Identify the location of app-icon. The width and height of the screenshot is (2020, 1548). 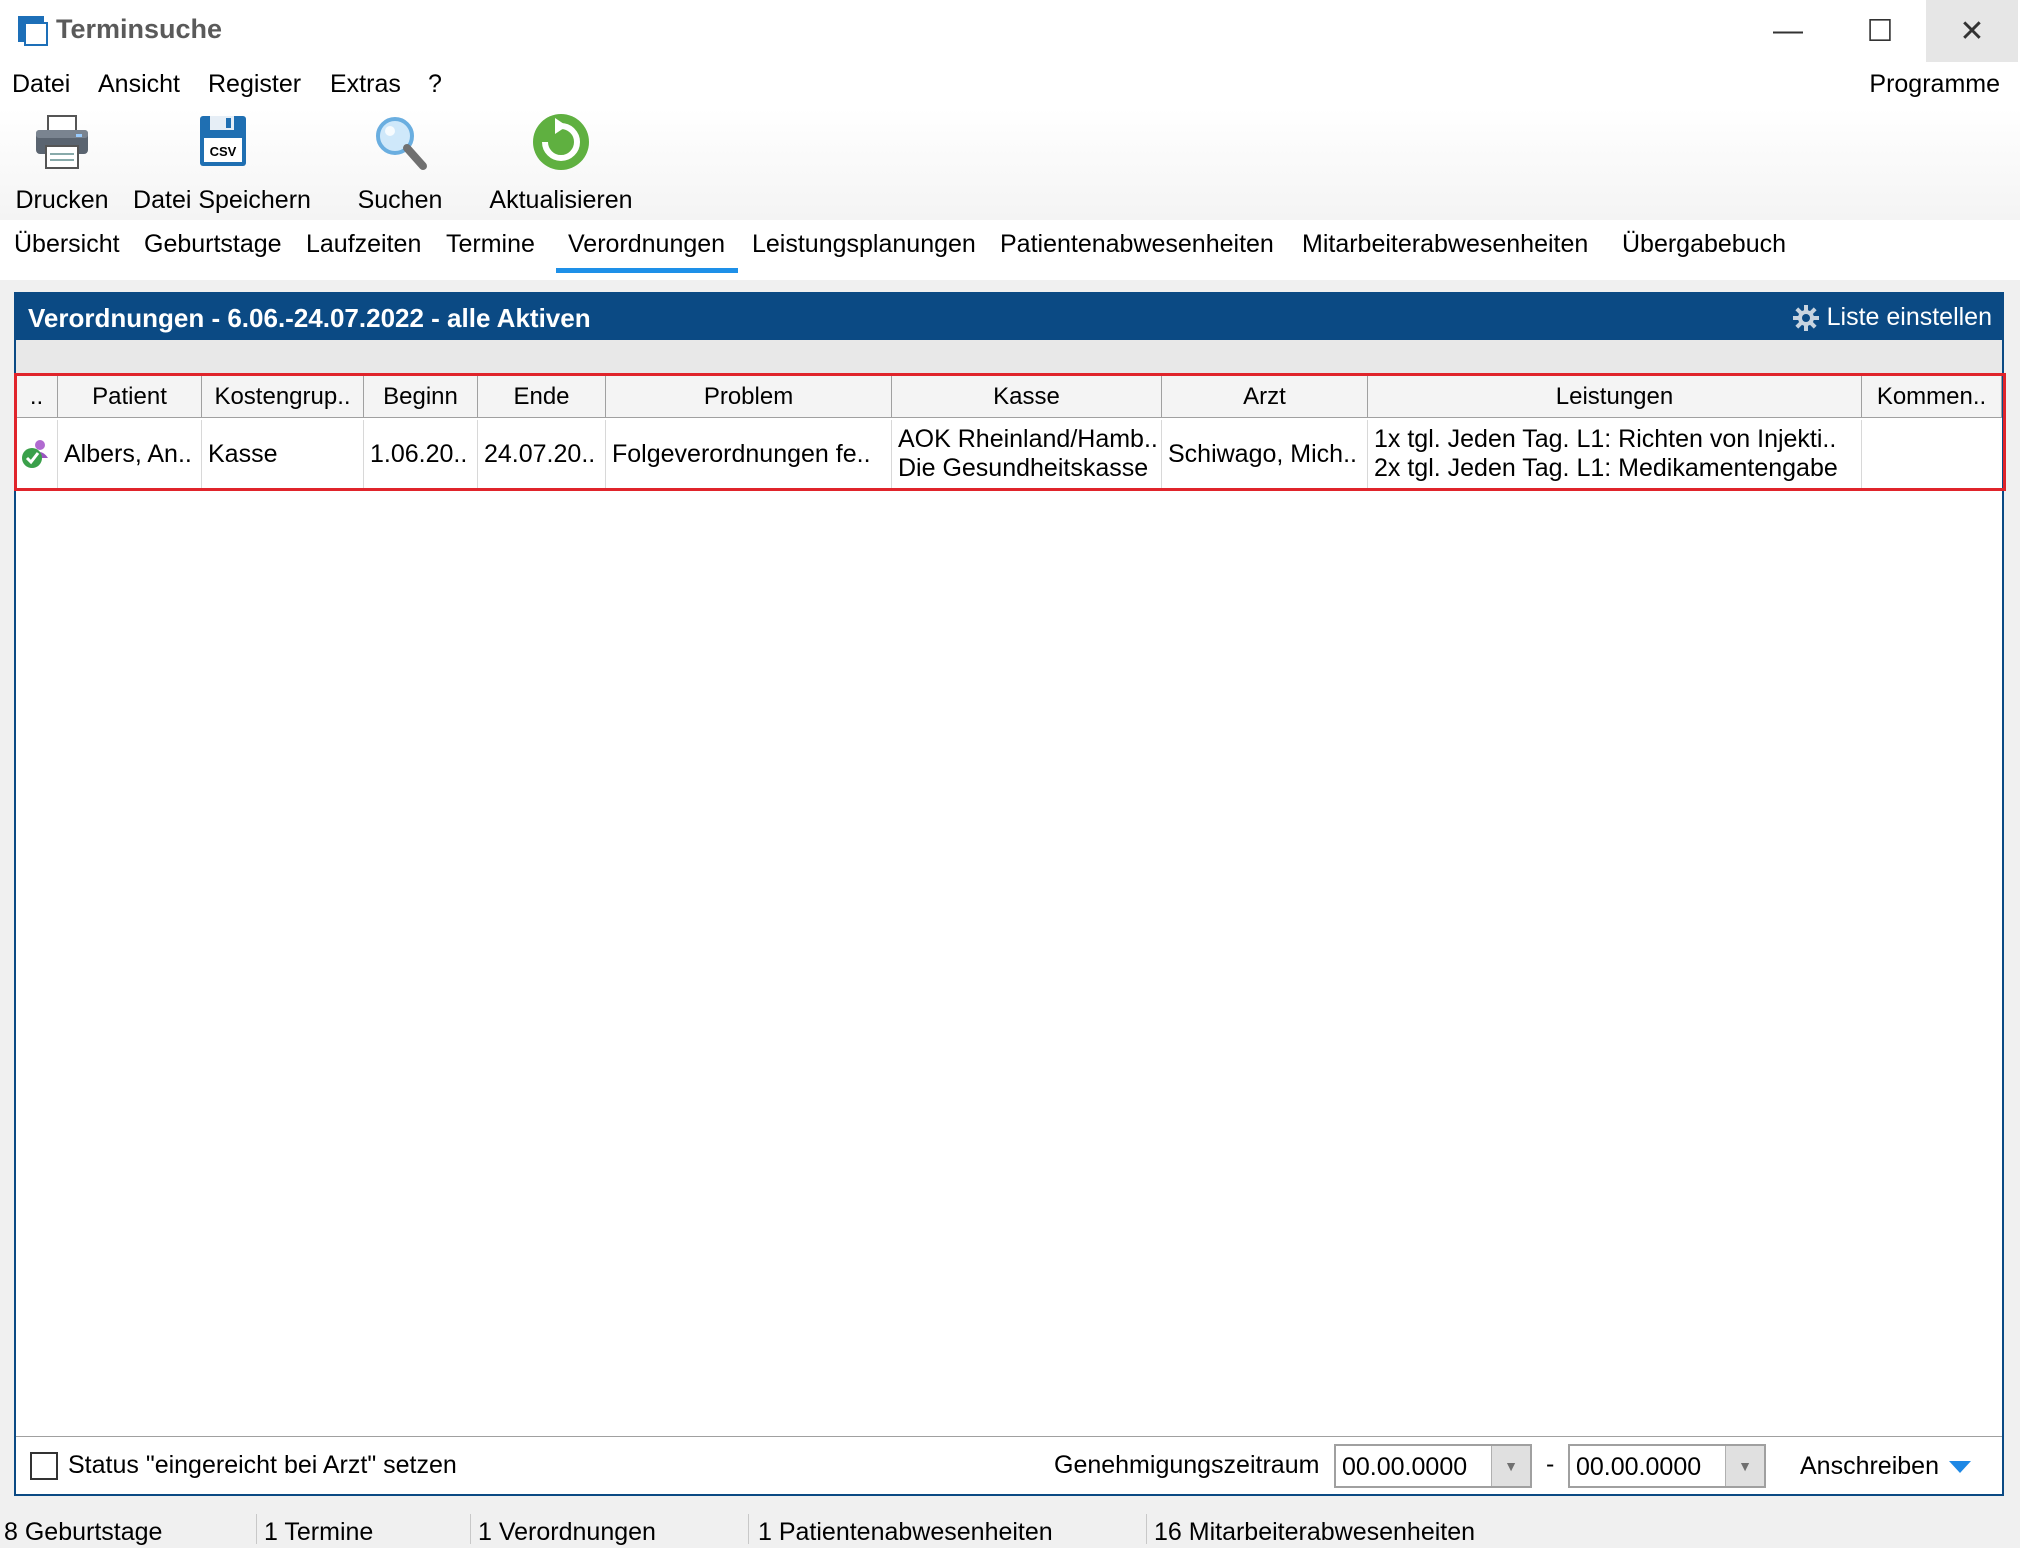
(33, 31).